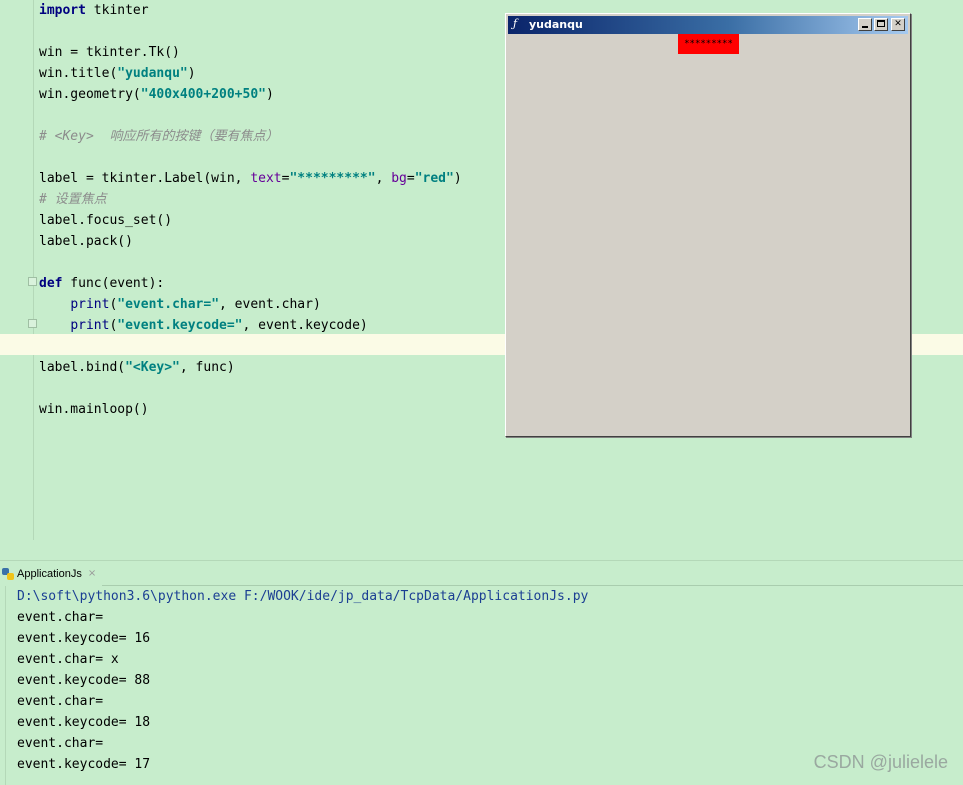 This screenshot has height=785, width=963. I want to click on code-line: label.focus_set(), so click(250, 220).